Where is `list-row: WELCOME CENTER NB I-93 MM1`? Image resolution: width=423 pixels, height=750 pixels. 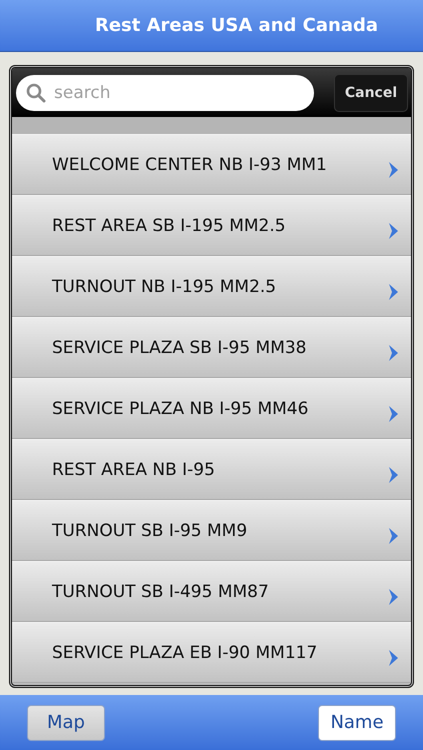
list-row: WELCOME CENTER NB I-93 MM1 is located at coordinates (211, 164).